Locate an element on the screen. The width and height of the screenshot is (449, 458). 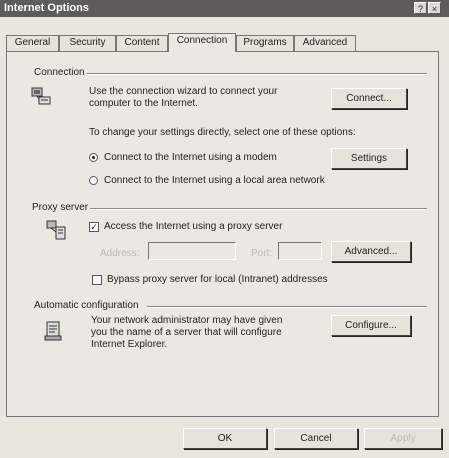
help-button: ? is located at coordinates (420, 8).